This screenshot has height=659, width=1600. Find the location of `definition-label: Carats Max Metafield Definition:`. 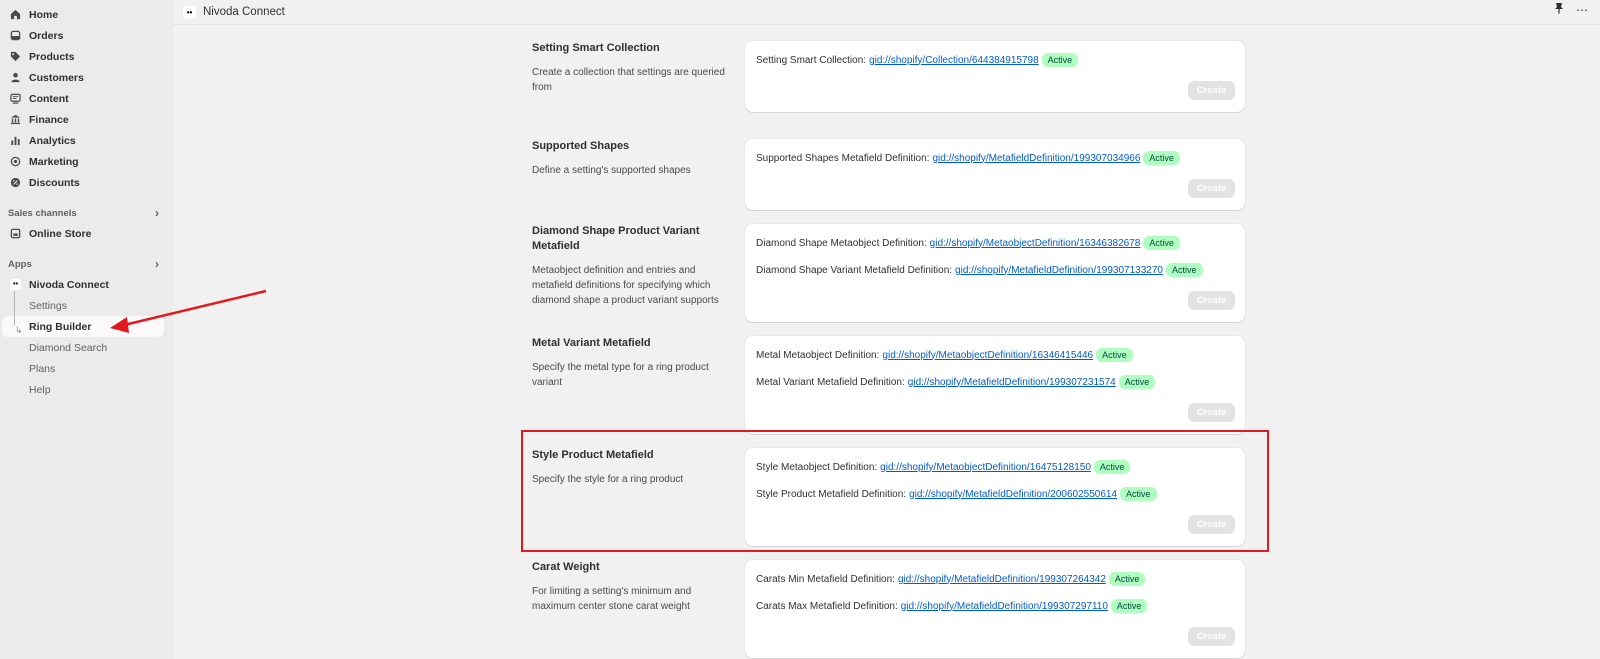

definition-label: Carats Max Metafield Definition: is located at coordinates (827, 606).